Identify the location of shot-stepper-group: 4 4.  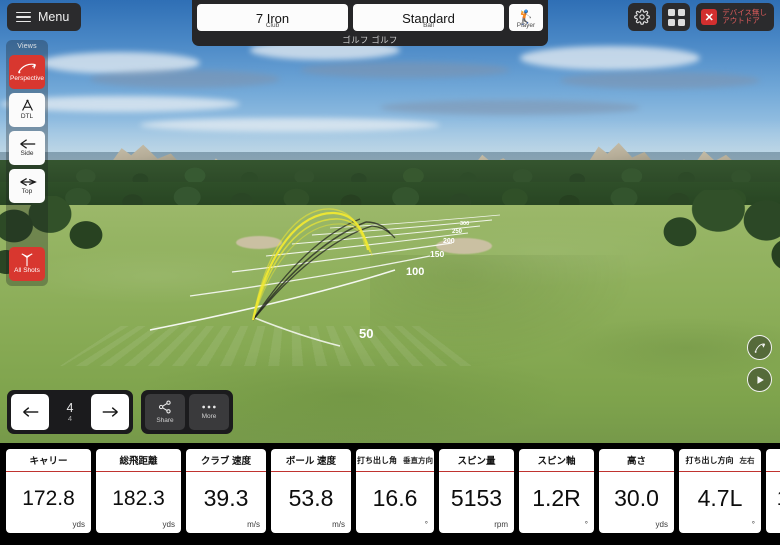
(70, 412).